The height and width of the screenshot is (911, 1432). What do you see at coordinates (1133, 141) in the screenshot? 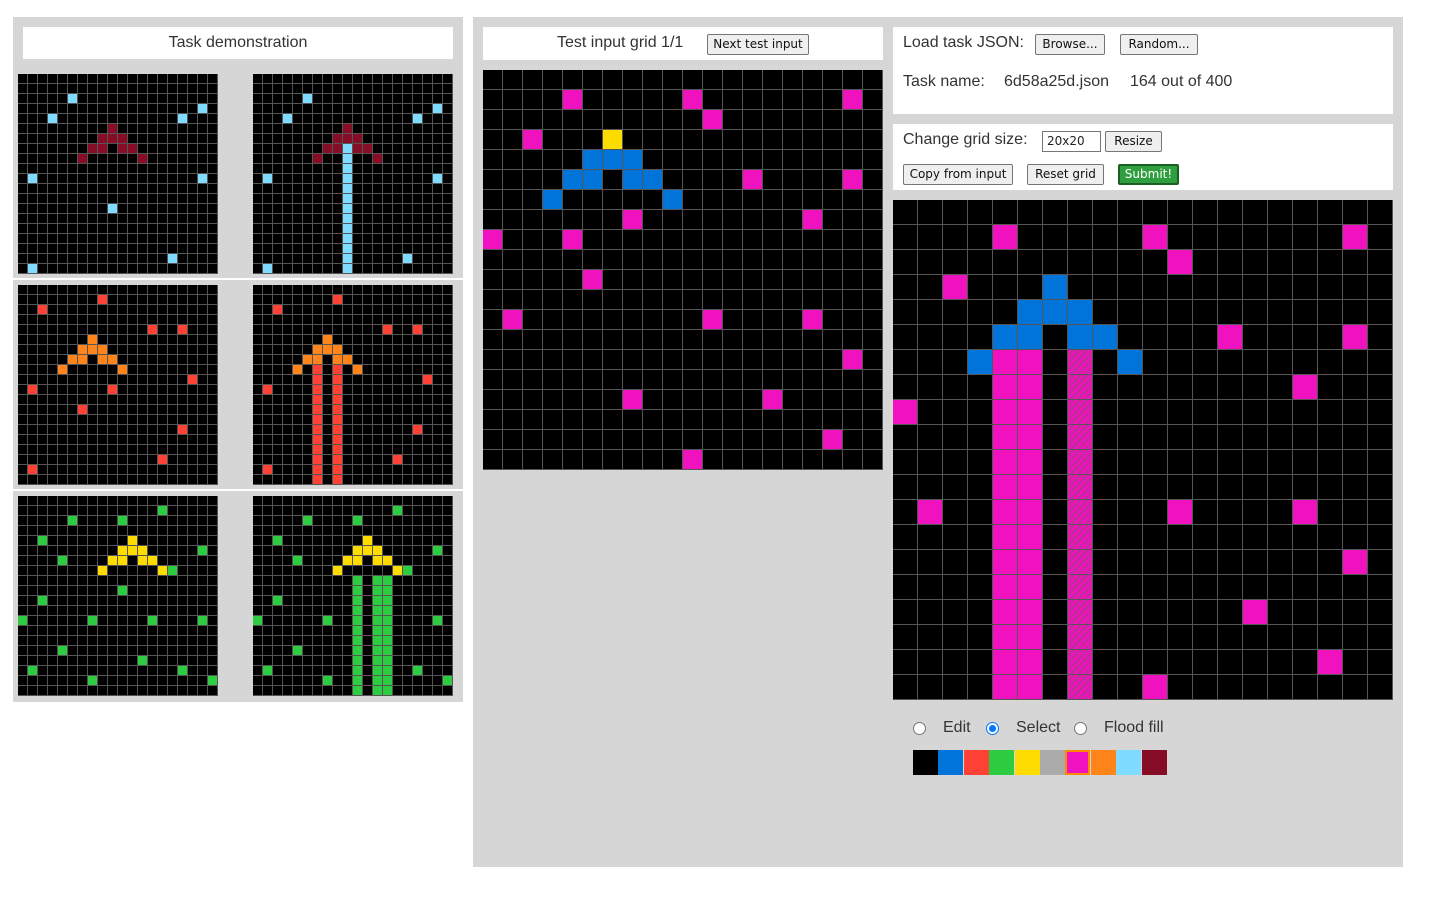
I see `resize-button: Resize` at bounding box center [1133, 141].